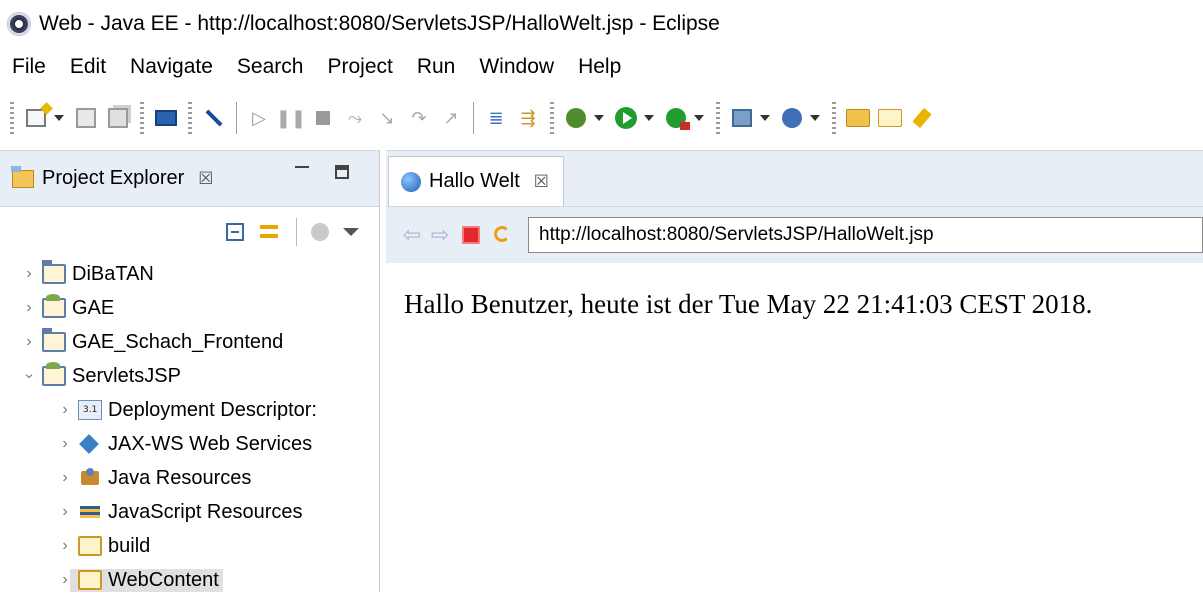 Image resolution: width=1203 pixels, height=597 pixels. I want to click on debug-dropdown-arrow-icon, so click(599, 118).